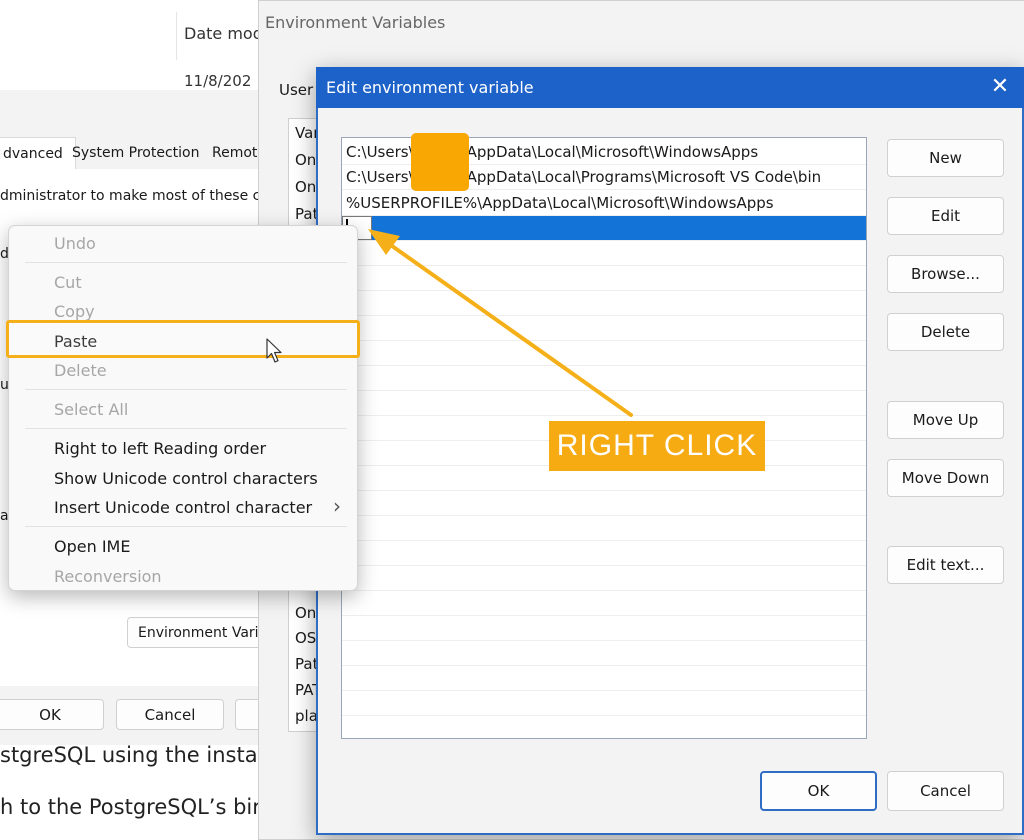 This screenshot has width=1024, height=840. Describe the element at coordinates (500, 323) in the screenshot. I see `annotation-arrow` at that location.